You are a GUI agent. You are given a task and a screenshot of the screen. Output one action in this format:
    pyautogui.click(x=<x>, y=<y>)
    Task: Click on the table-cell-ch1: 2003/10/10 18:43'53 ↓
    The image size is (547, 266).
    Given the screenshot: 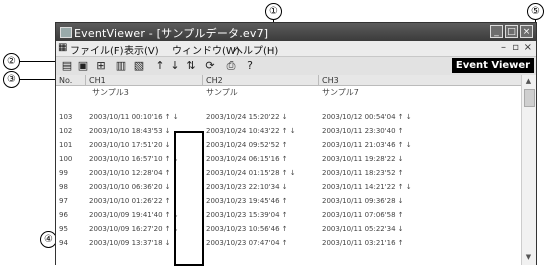 What is the action you would take?
    pyautogui.click(x=130, y=131)
    